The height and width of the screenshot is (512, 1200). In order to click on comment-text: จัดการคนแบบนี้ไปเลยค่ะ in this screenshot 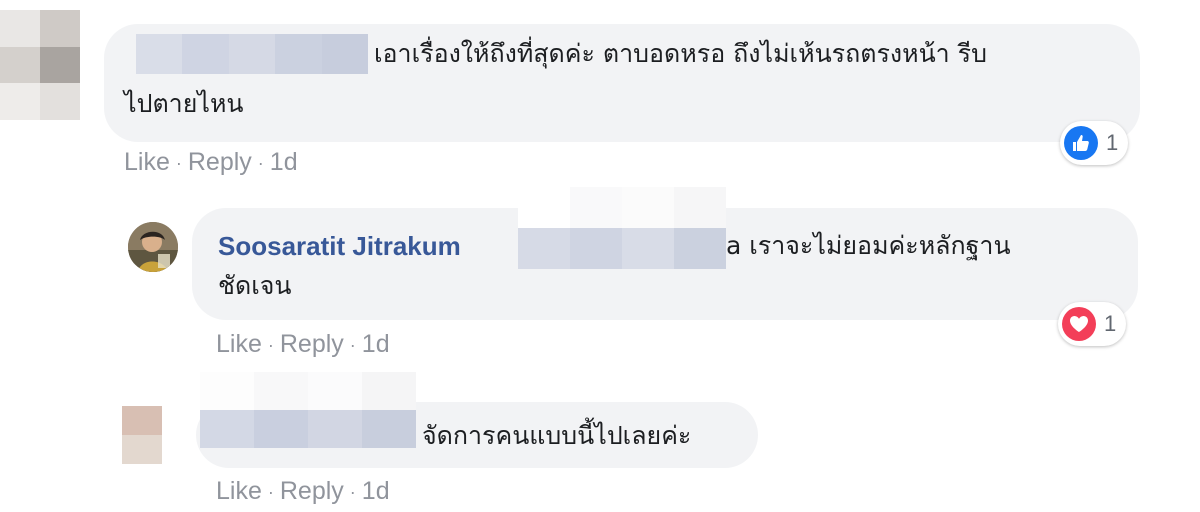, I will do `click(557, 435)`.